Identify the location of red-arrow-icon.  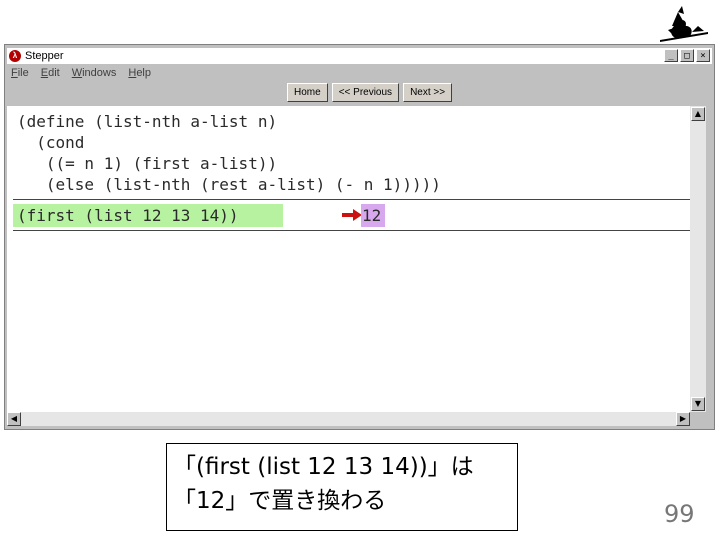
(352, 215).